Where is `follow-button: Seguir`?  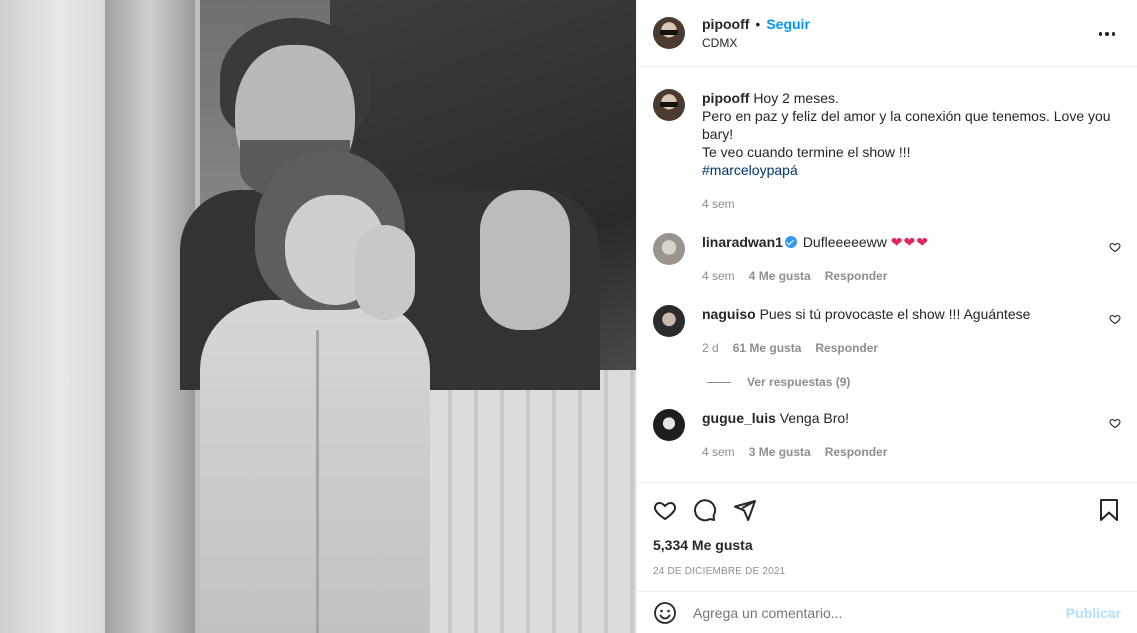 follow-button: Seguir is located at coordinates (788, 24).